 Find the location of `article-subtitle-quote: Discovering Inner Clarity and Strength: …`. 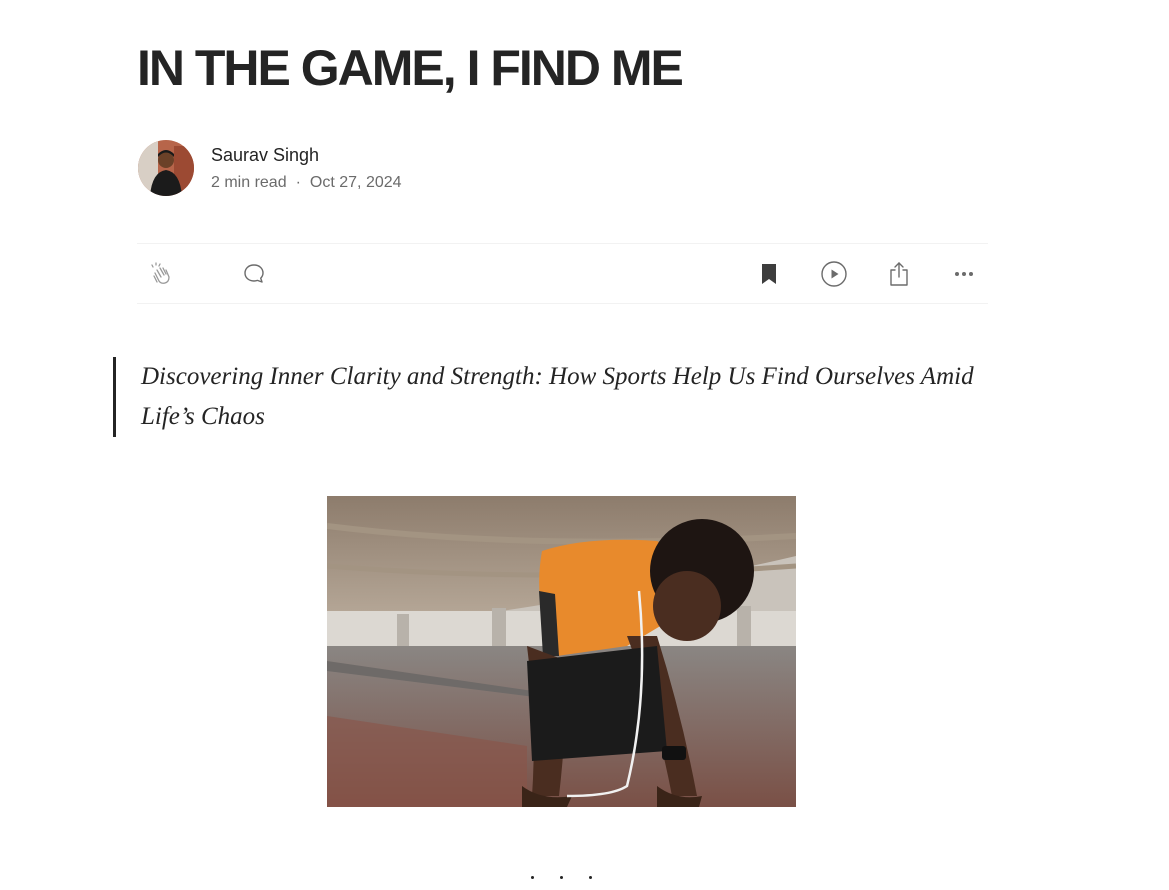

article-subtitle-quote: Discovering Inner Clarity and Strength: … is located at coordinates (567, 397).